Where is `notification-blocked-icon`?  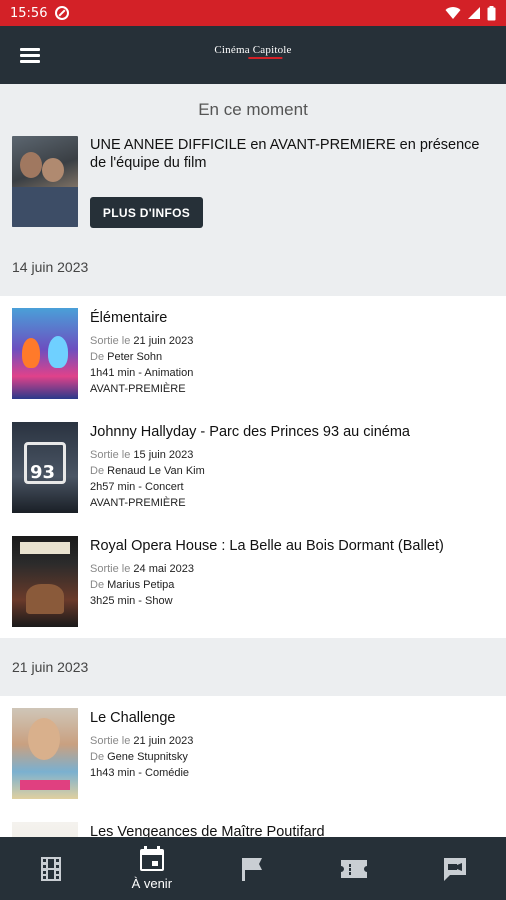 notification-blocked-icon is located at coordinates (62, 13).